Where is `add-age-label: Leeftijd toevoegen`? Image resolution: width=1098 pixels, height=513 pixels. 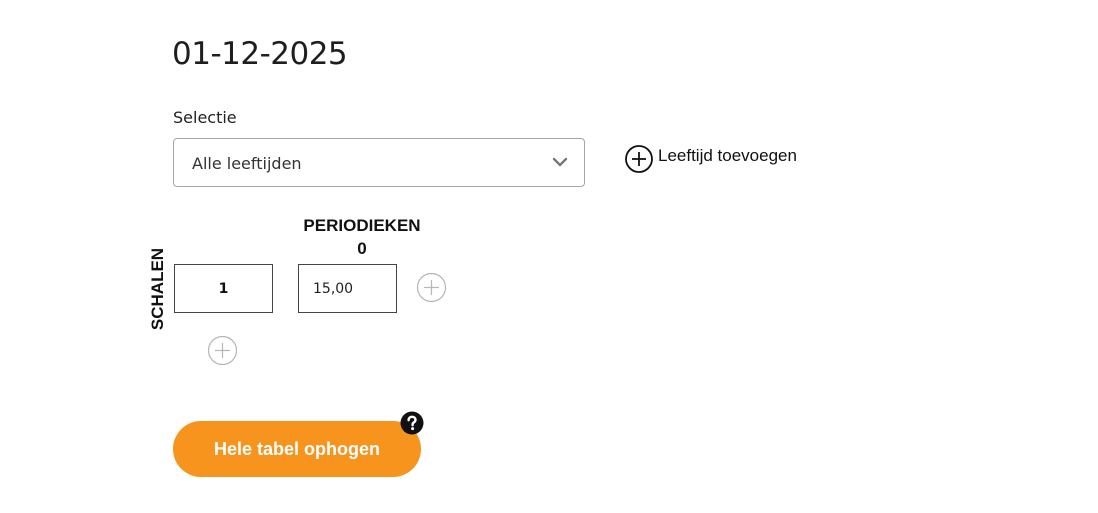
add-age-label: Leeftijd toevoegen is located at coordinates (727, 155).